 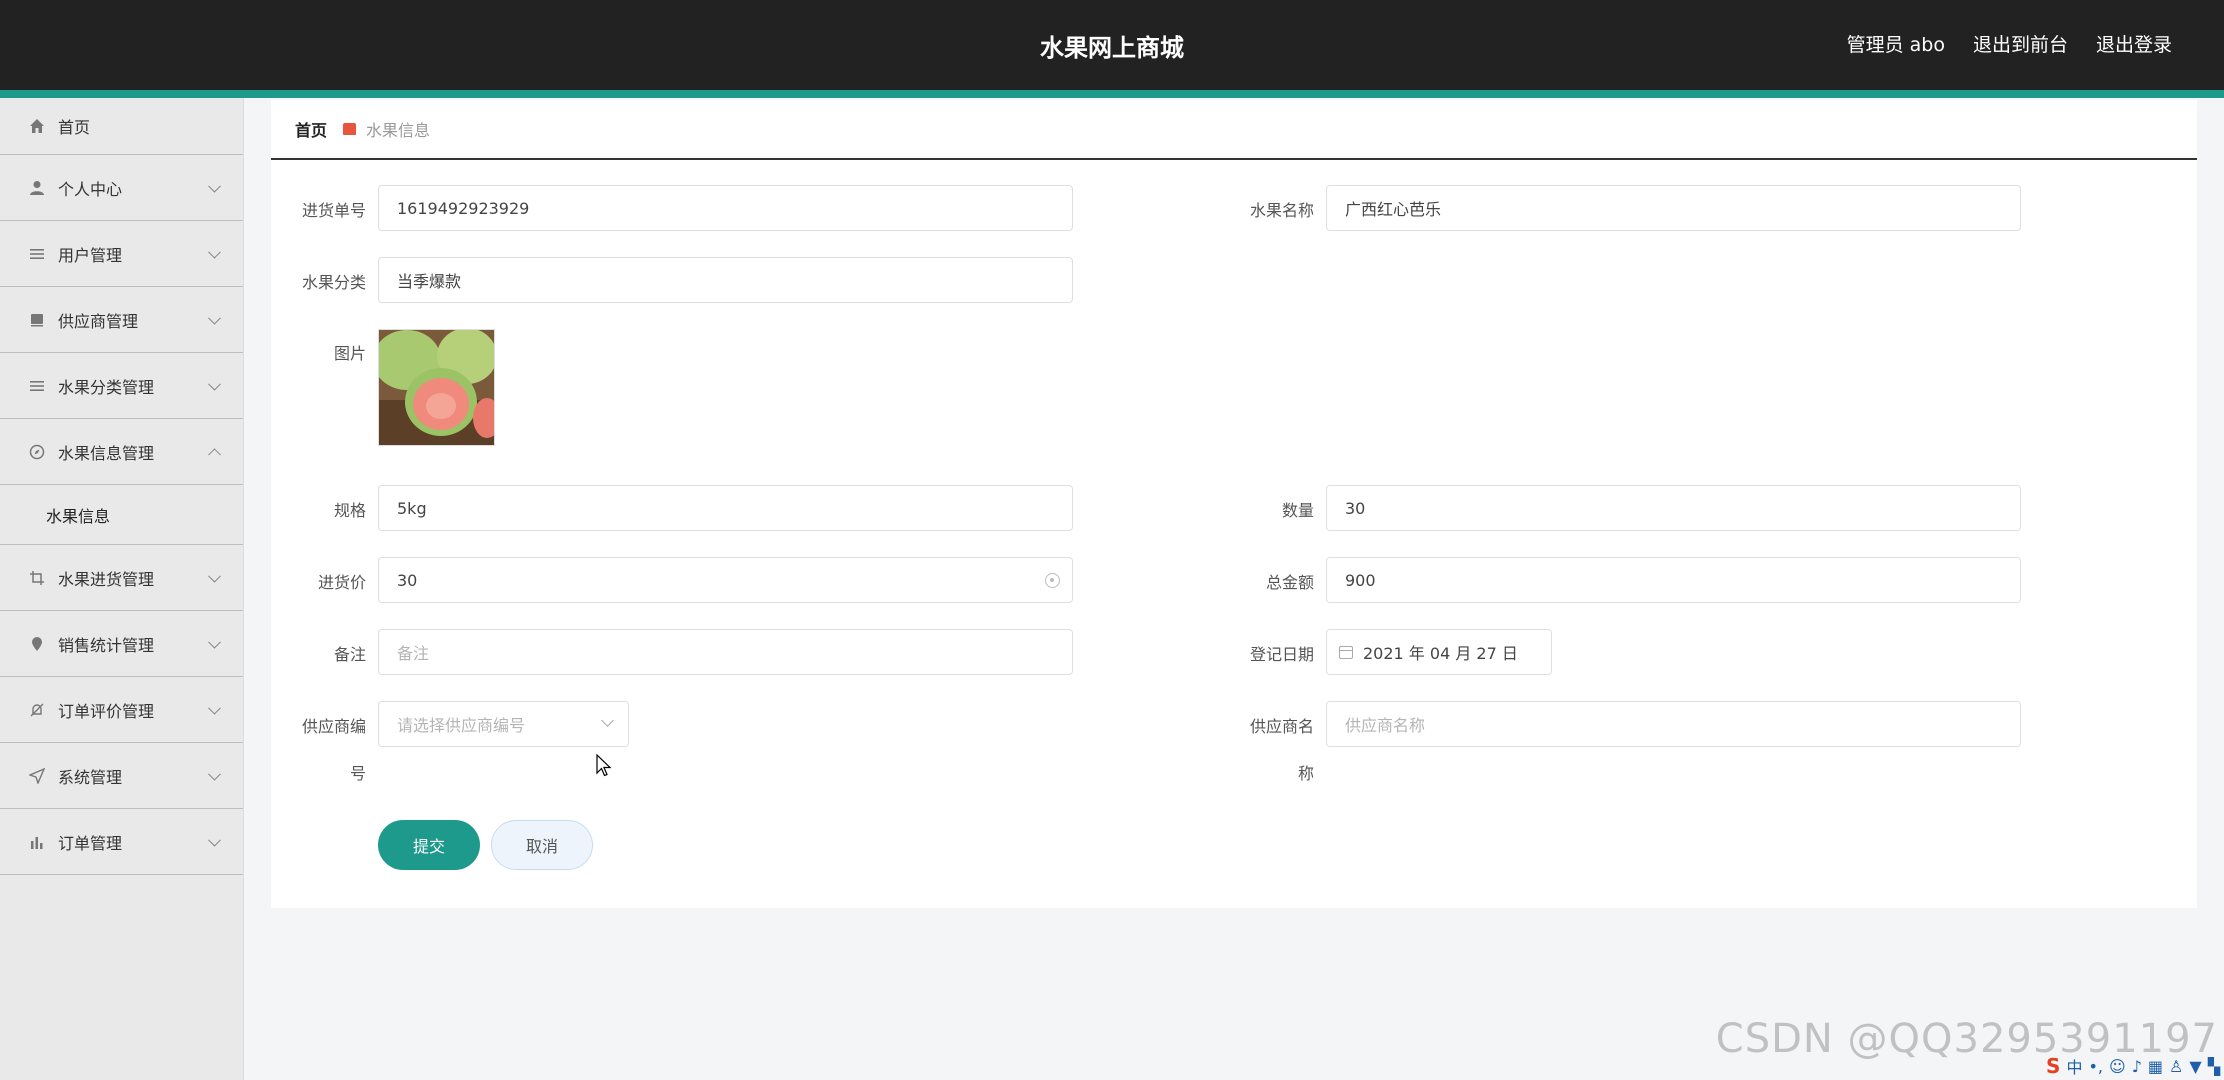 What do you see at coordinates (2053, 1066) in the screenshot?
I see `ime-logo: S` at bounding box center [2053, 1066].